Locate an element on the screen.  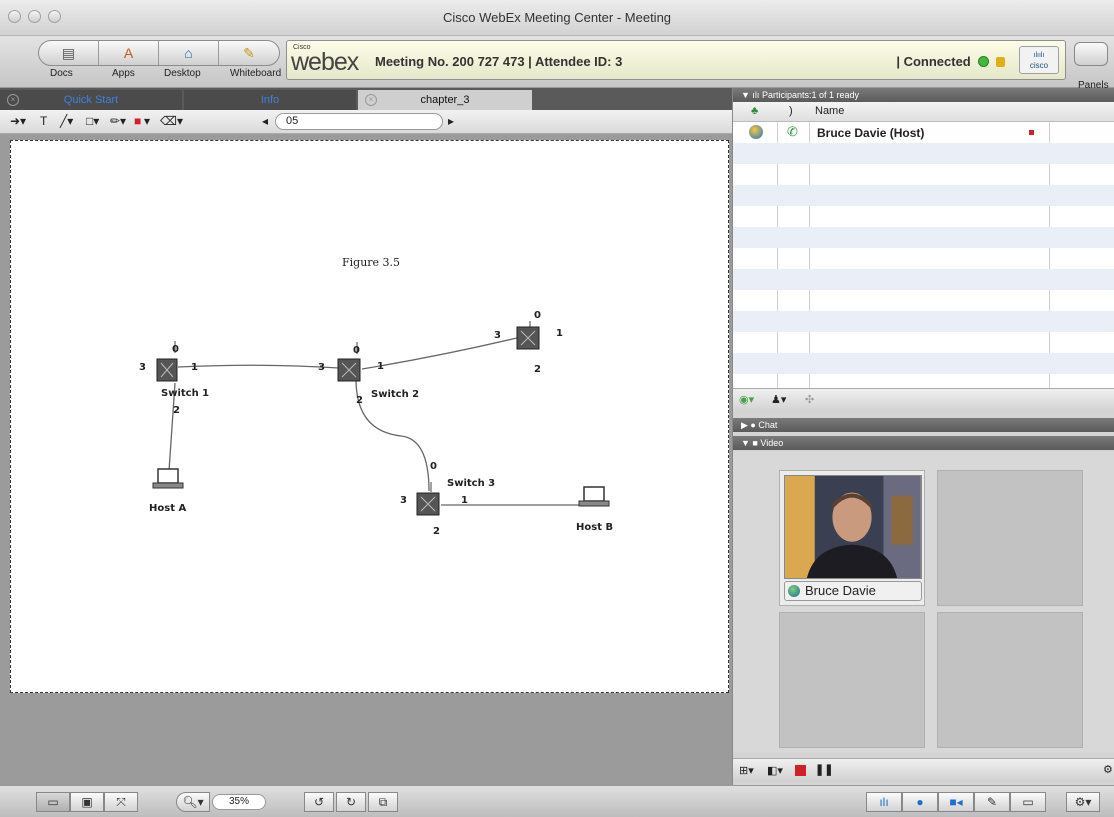
video-panel-button: ■◂ is located at coordinates (956, 802).